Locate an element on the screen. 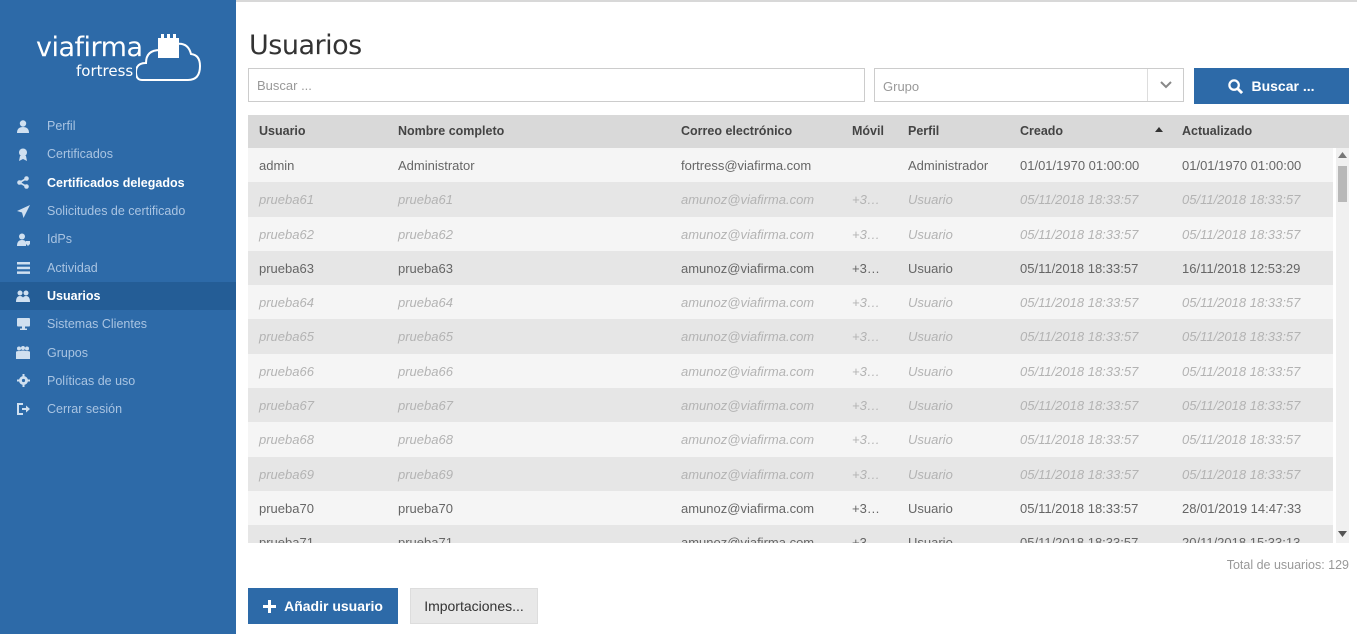 The width and height of the screenshot is (1357, 634). header-movil: Móvil is located at coordinates (868, 131).